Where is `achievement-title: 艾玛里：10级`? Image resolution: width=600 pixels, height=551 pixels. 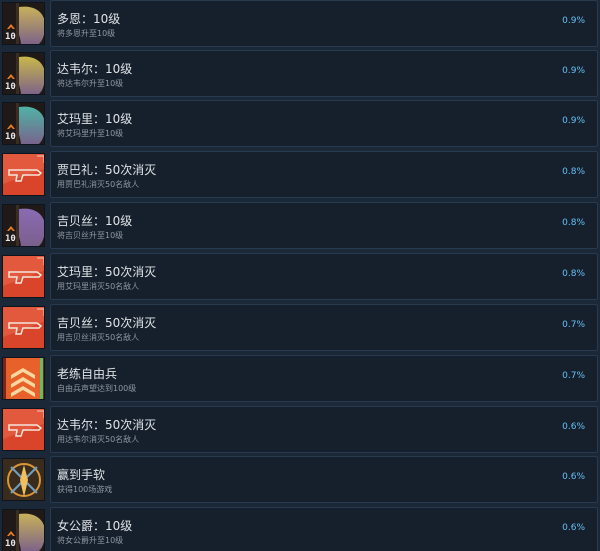
achievement-title: 艾玛里：10级 is located at coordinates (95, 119).